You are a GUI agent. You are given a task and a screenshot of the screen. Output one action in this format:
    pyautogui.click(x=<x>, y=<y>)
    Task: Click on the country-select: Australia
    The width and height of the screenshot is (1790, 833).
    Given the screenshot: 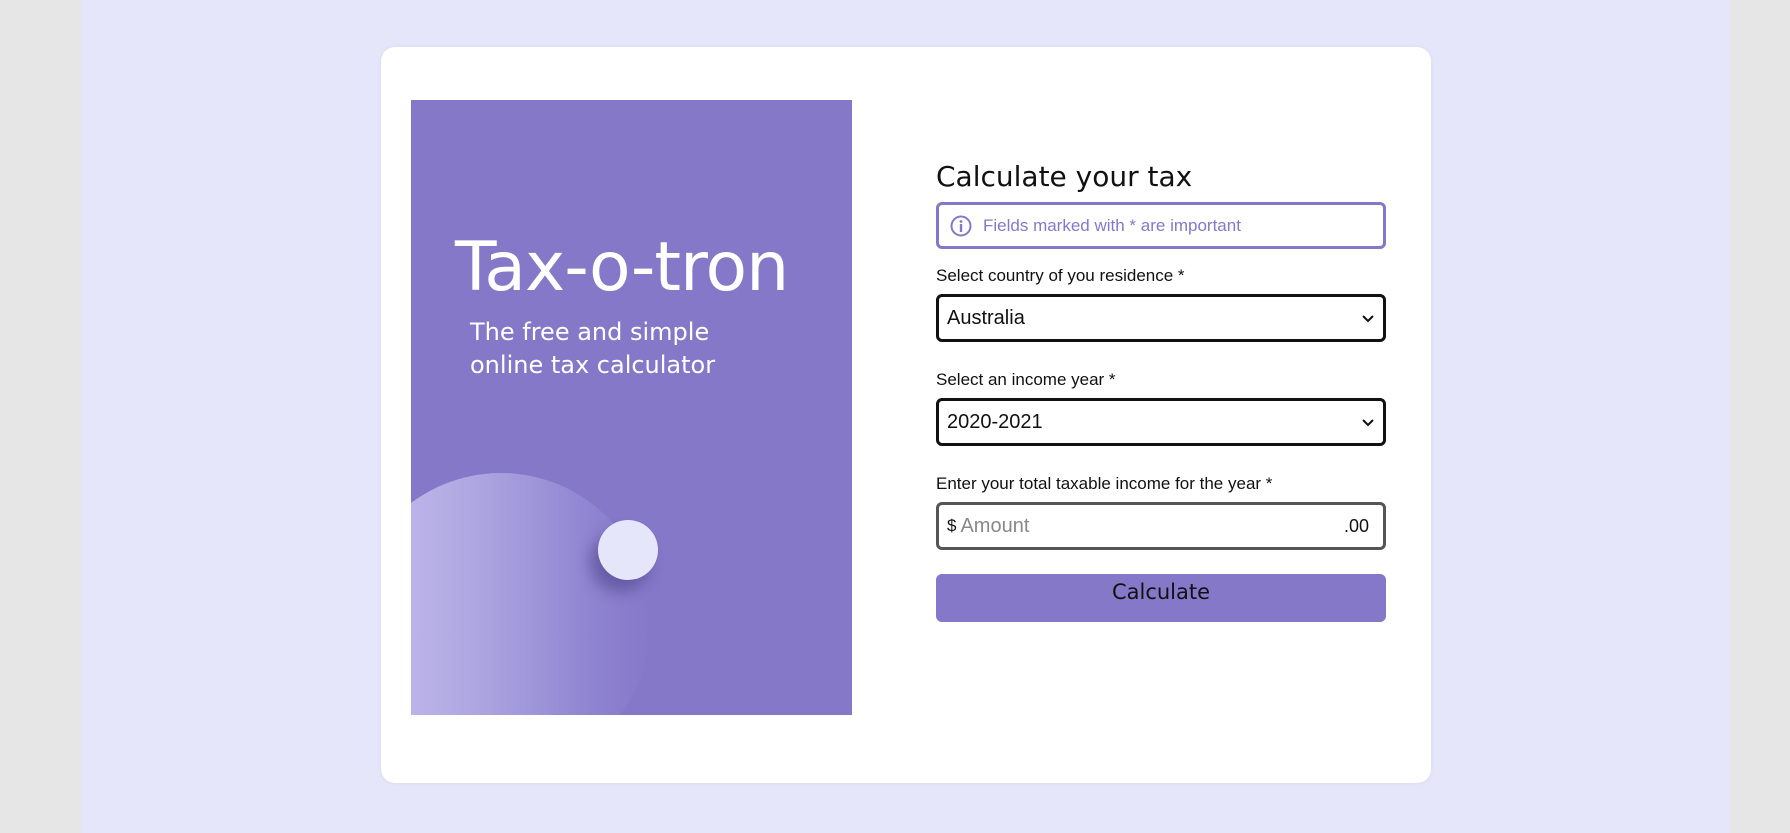 What is the action you would take?
    pyautogui.click(x=1161, y=318)
    